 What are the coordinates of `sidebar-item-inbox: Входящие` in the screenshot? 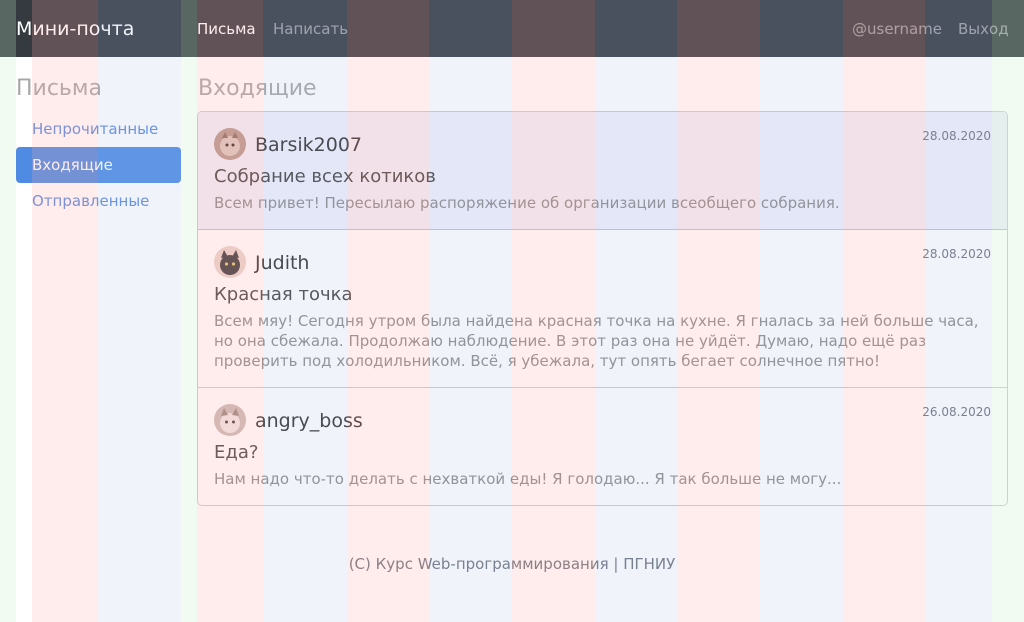 It's located at (98, 165).